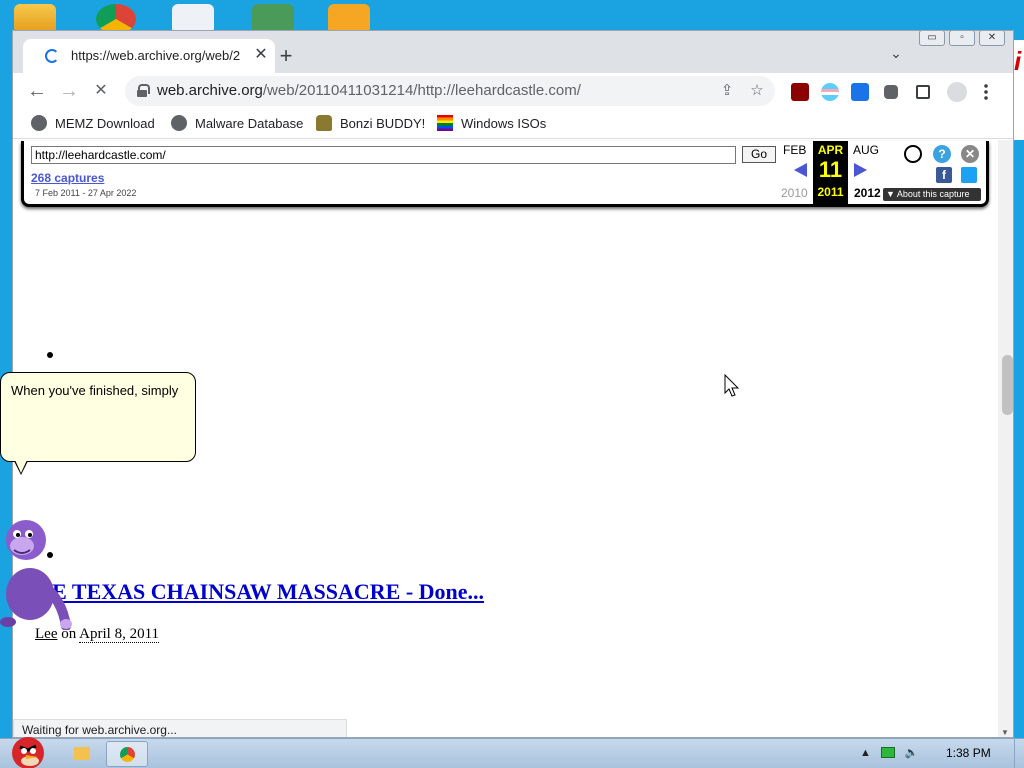 The image size is (1024, 768). What do you see at coordinates (970, 154) in the screenshot?
I see `close-toolbar-icon: ✕` at bounding box center [970, 154].